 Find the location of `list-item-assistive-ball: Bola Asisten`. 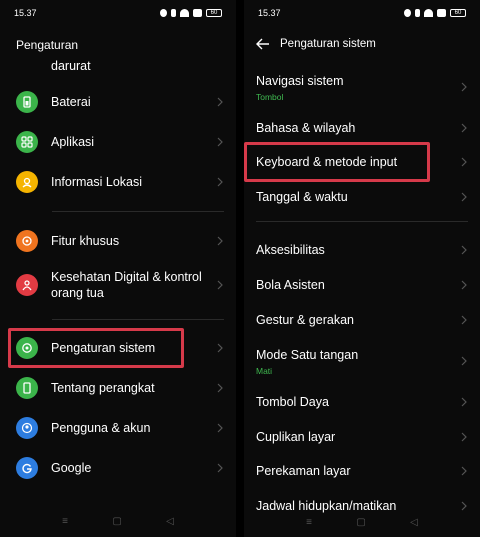

list-item-assistive-ball: Bola Asisten is located at coordinates (362, 285).